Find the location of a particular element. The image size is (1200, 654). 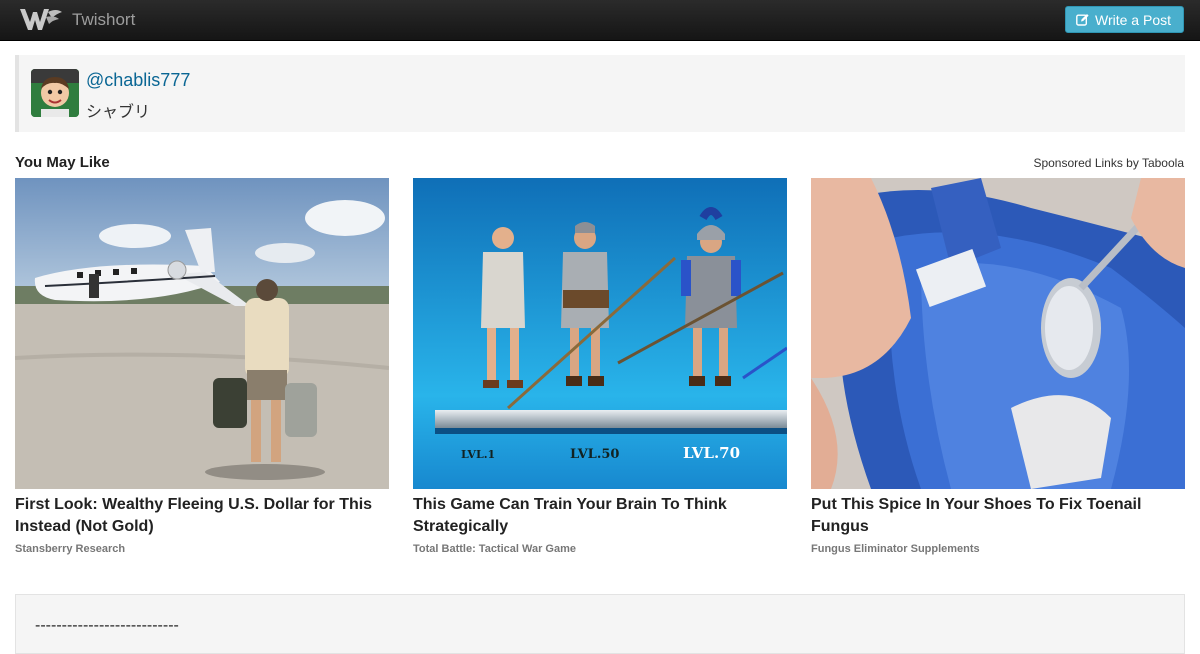

avatar-image is located at coordinates (55, 93).